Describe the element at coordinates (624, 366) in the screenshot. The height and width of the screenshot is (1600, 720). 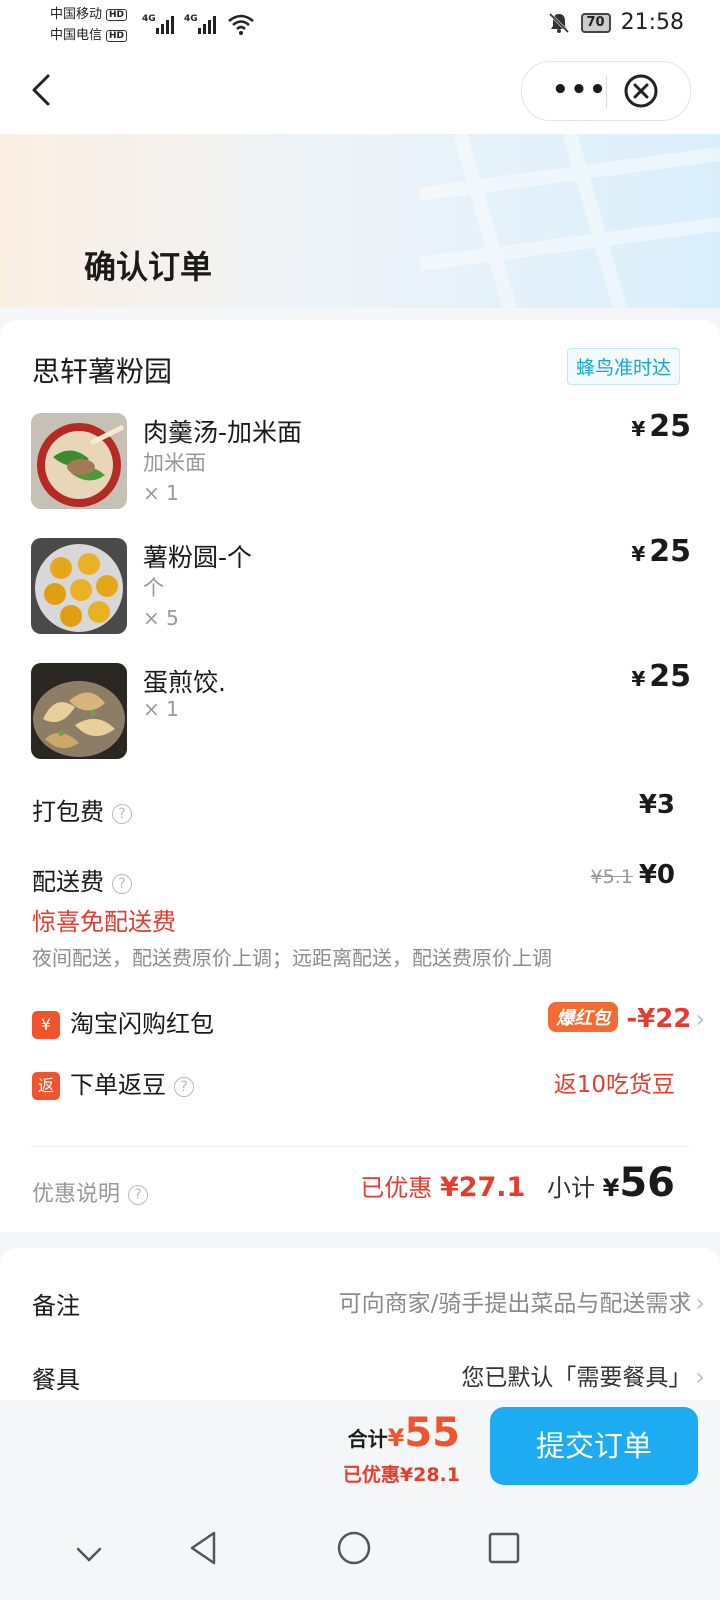
I see `delivery-tag: 蜂鸟准时达` at that location.